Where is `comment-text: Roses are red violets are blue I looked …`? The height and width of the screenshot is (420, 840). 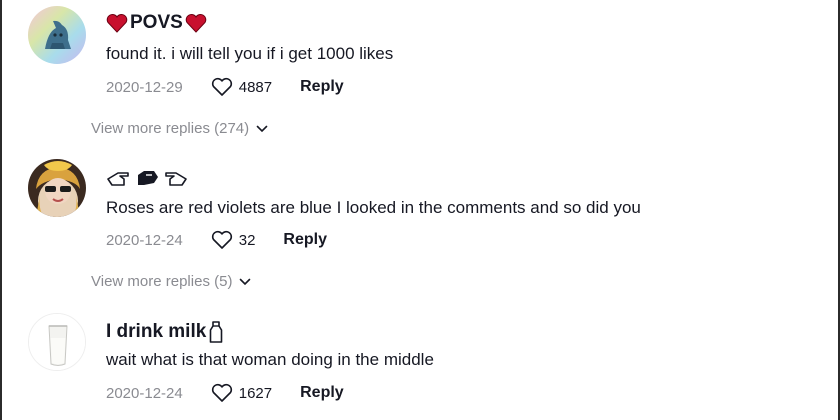 comment-text: Roses are red violets are blue I looked … is located at coordinates (373, 207).